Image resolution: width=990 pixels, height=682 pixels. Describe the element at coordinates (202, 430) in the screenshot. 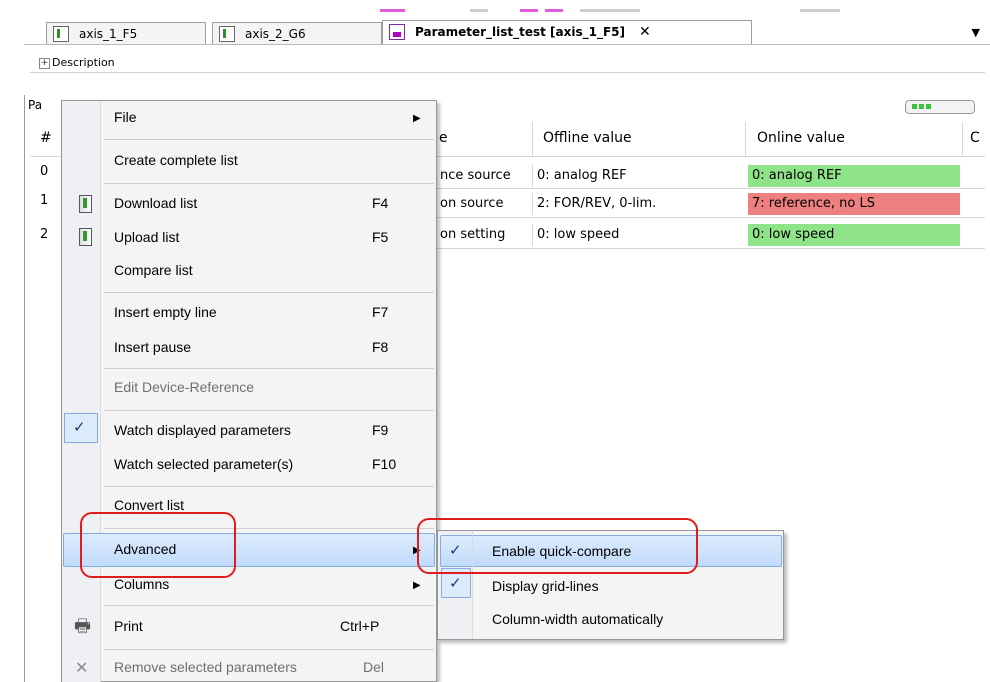

I see `menu-item-watch-displayed: Watch displayed parameters` at that location.